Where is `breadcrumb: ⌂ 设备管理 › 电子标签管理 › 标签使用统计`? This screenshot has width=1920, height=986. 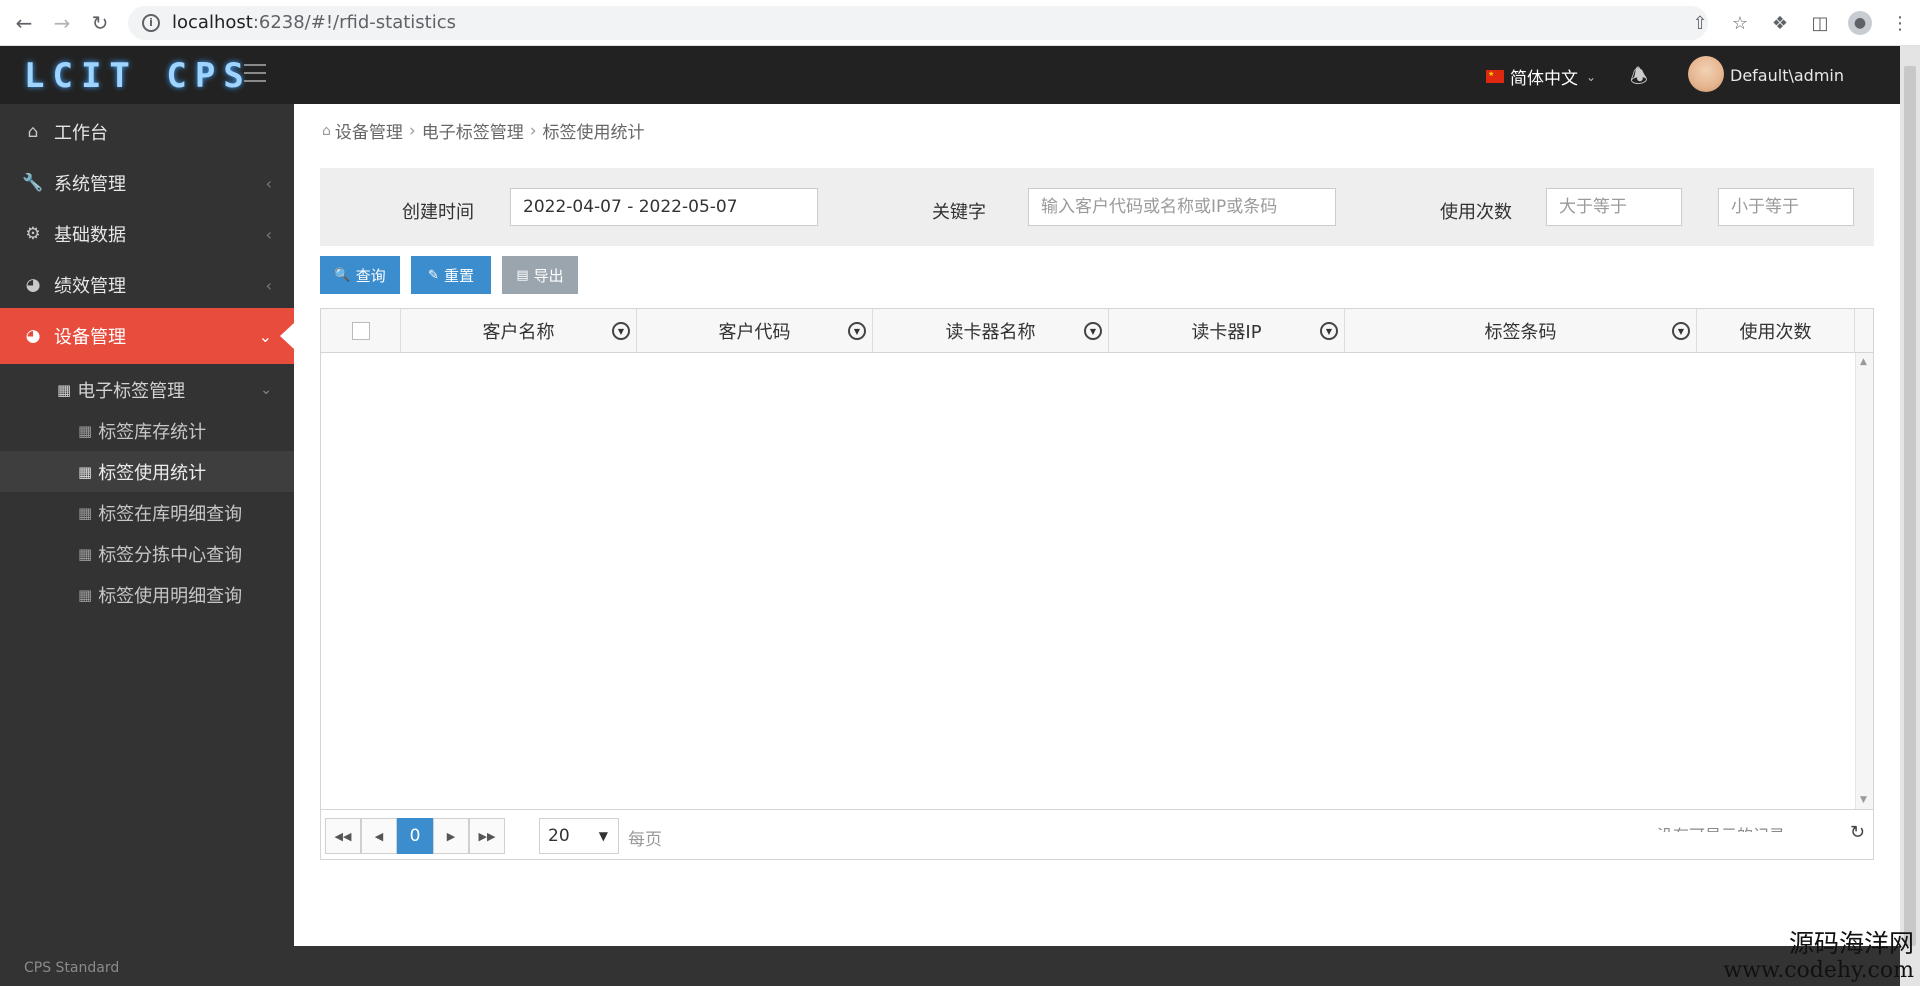 breadcrumb: ⌂ 设备管理 › 电子标签管理 › 标签使用统计 is located at coordinates (483, 131).